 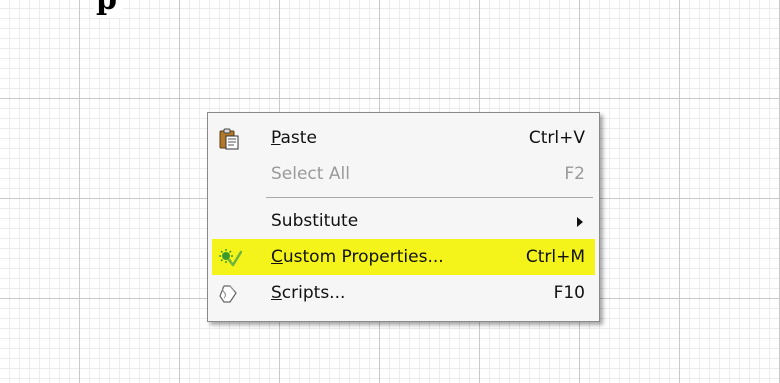 I want to click on mnemonic-letter: S, so click(x=276, y=293).